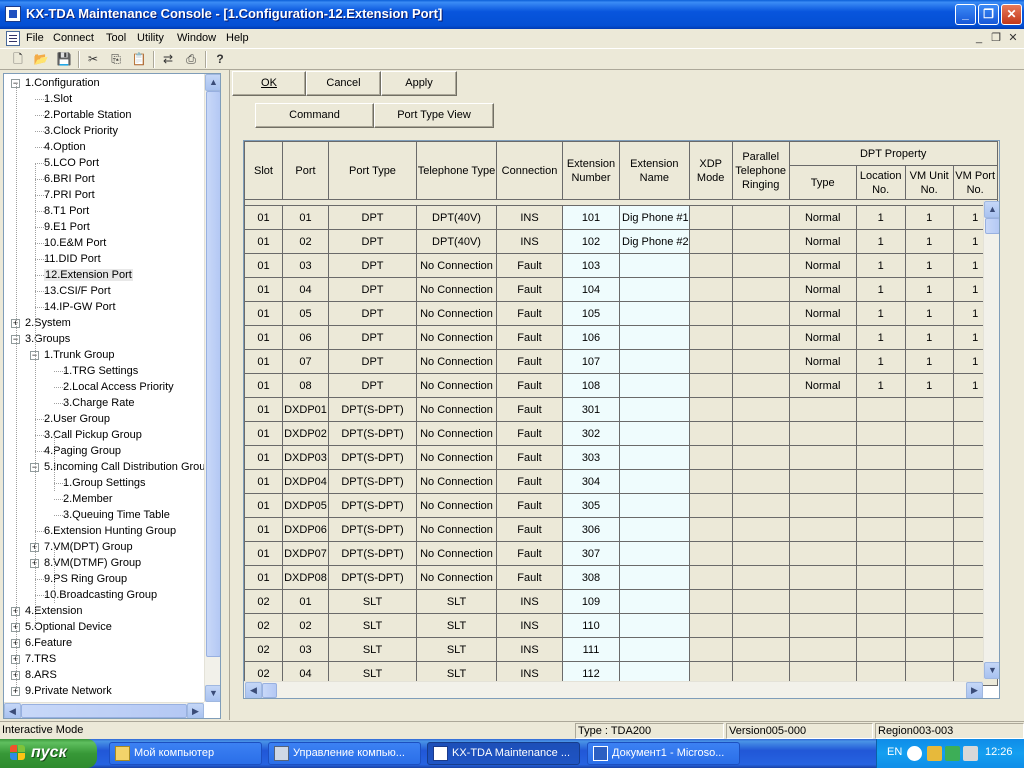 This screenshot has width=1024, height=768. I want to click on table-row: 01 03 DPT No Connection Fault 103 Normal 1 1 1, so click(621, 265).